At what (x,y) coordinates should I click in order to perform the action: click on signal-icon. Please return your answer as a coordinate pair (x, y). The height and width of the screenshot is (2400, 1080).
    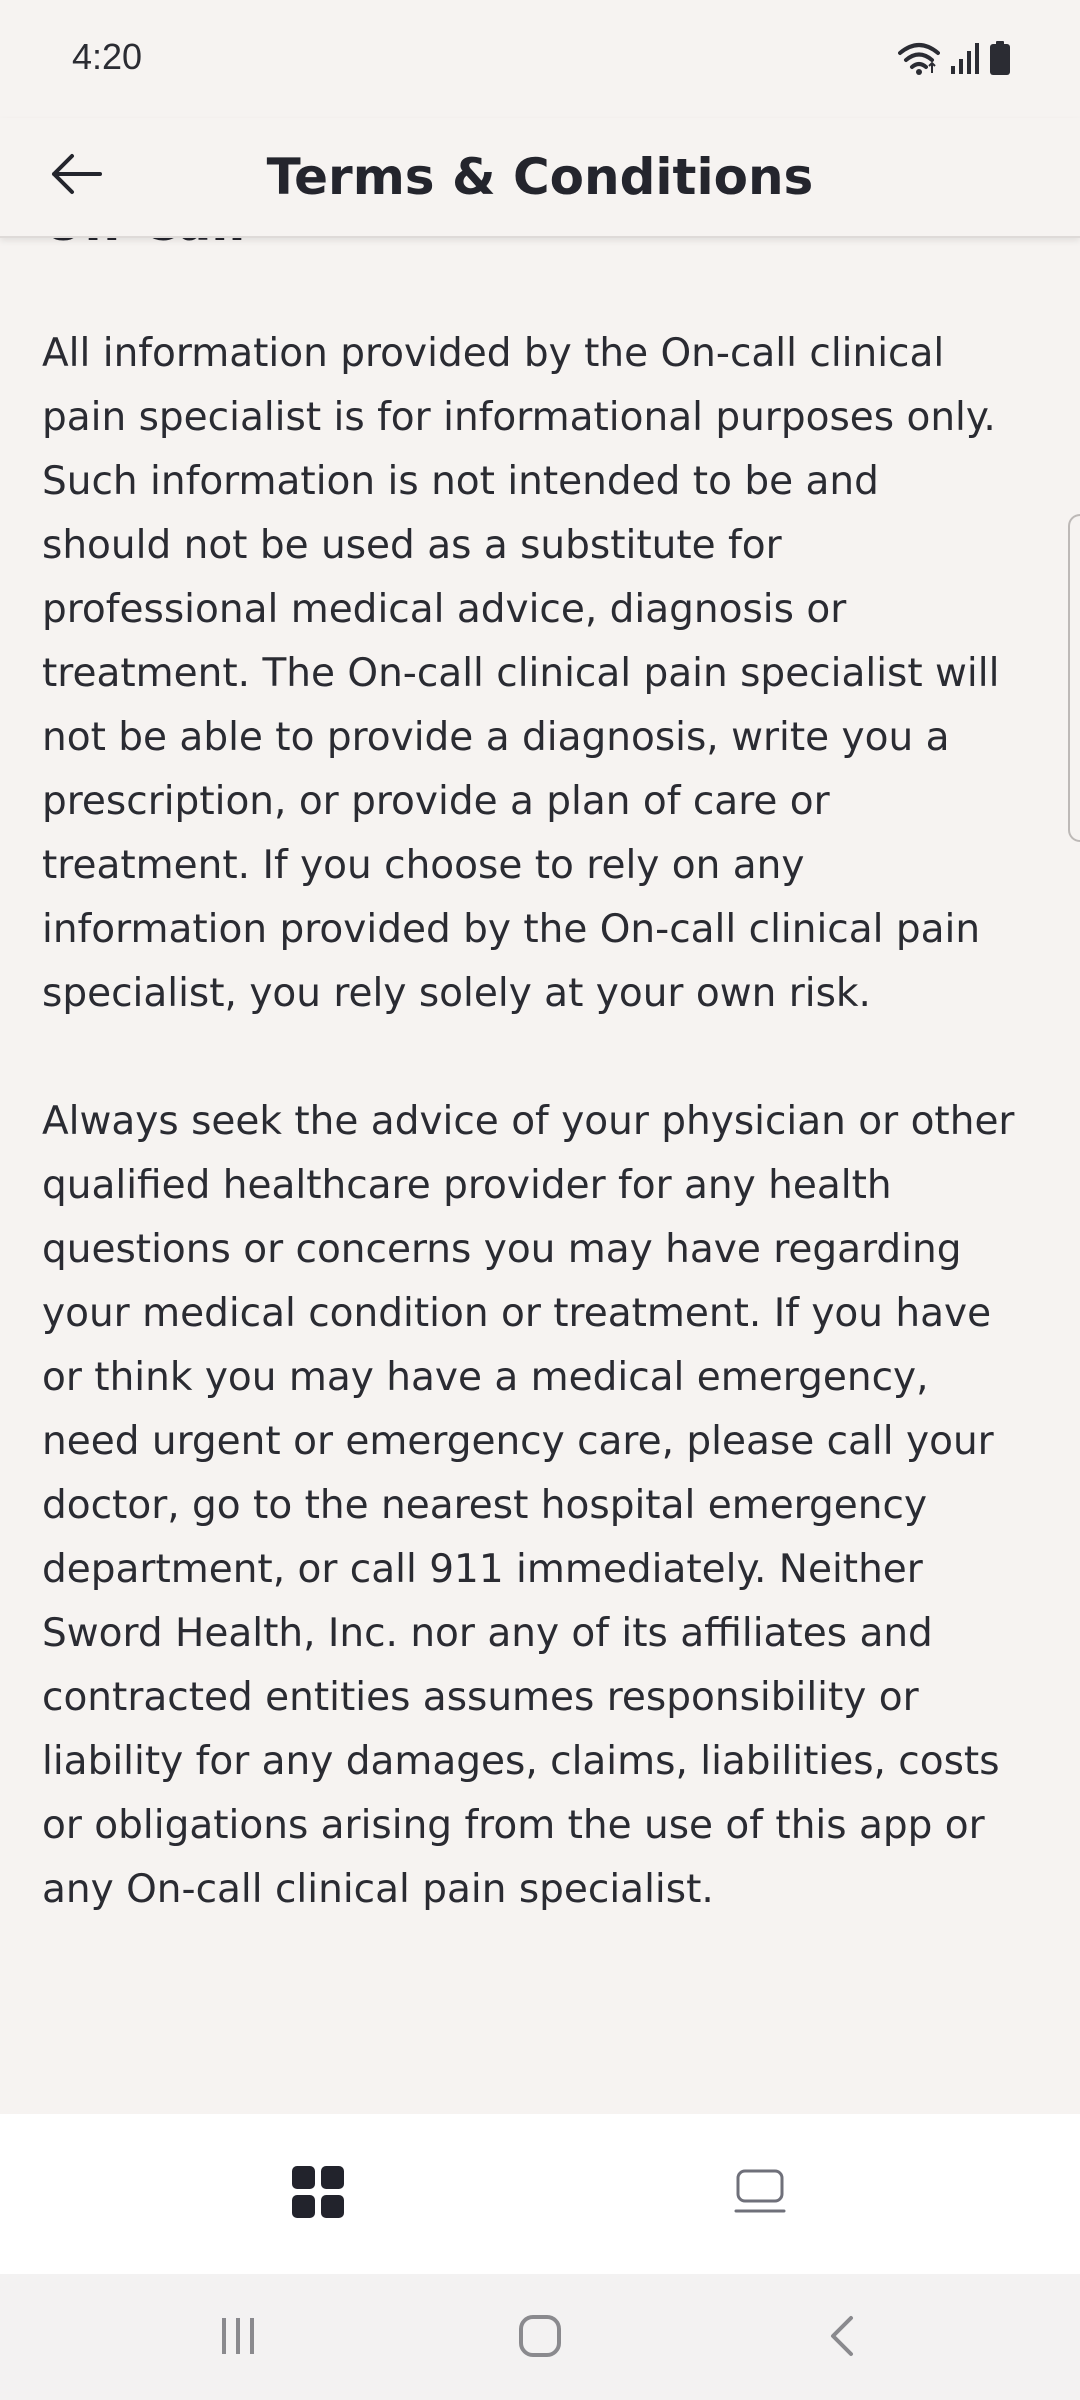
    Looking at the image, I should click on (965, 60).